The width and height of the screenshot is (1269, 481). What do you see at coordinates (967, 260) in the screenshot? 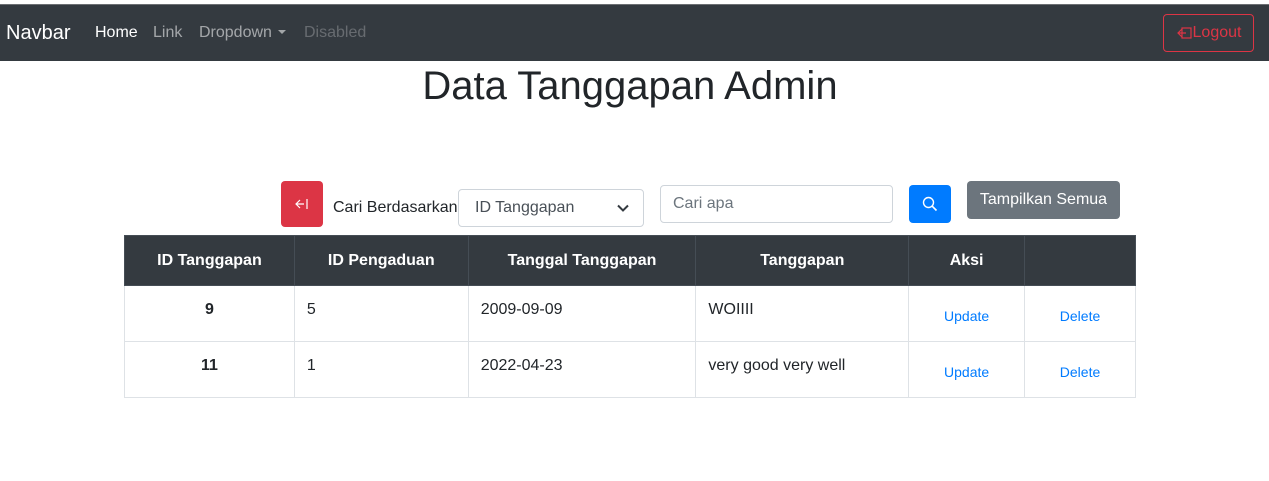
I see `col-header-aksi: Aksi` at bounding box center [967, 260].